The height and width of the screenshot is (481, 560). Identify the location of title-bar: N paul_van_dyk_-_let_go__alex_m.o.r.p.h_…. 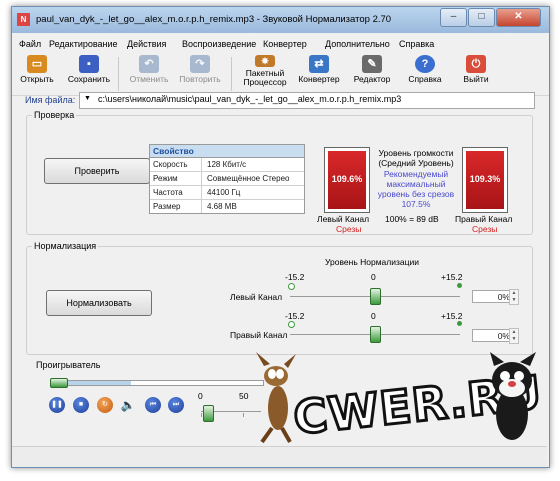
(280, 20).